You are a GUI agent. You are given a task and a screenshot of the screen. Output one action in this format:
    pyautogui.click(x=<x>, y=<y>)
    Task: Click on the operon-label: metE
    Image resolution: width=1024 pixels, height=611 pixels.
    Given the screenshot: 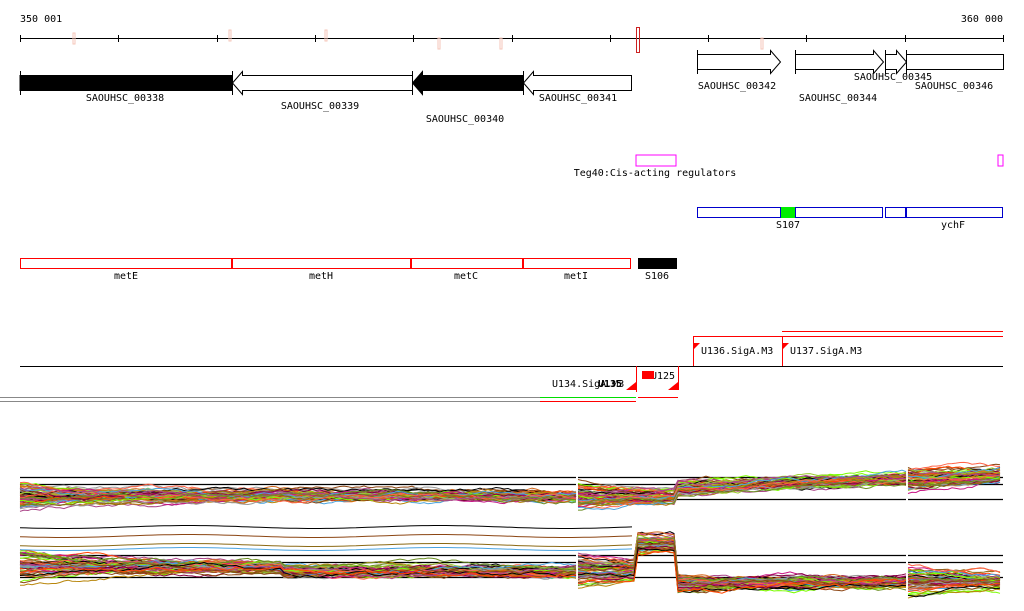 What is the action you would take?
    pyautogui.click(x=126, y=276)
    